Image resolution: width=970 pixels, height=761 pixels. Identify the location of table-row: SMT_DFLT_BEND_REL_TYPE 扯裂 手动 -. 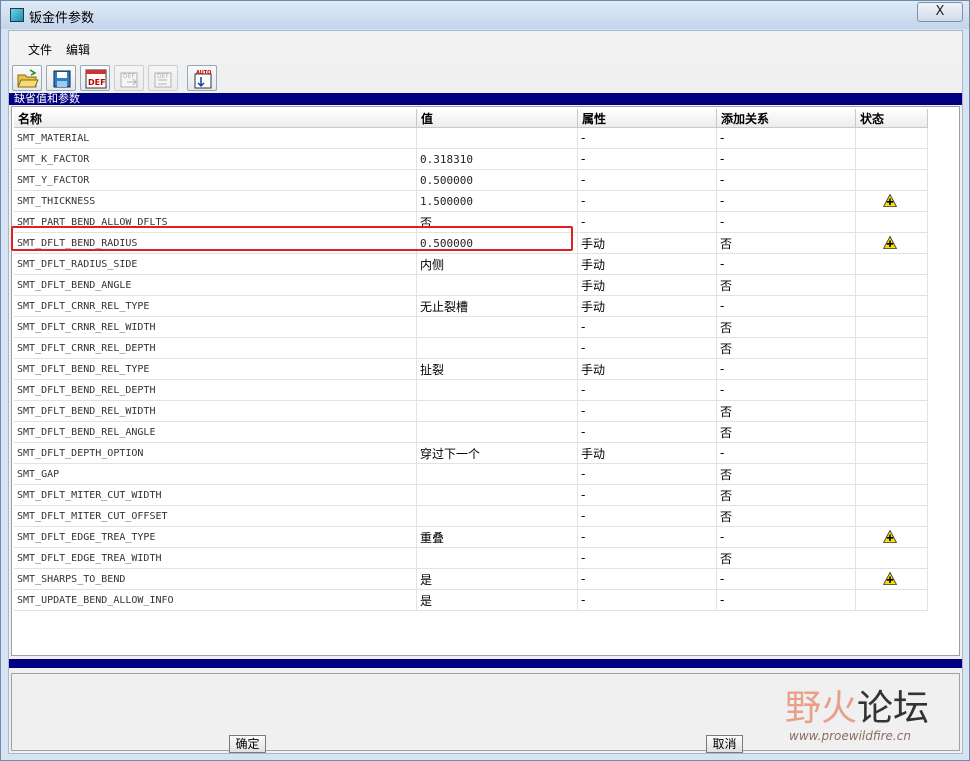
(471, 369).